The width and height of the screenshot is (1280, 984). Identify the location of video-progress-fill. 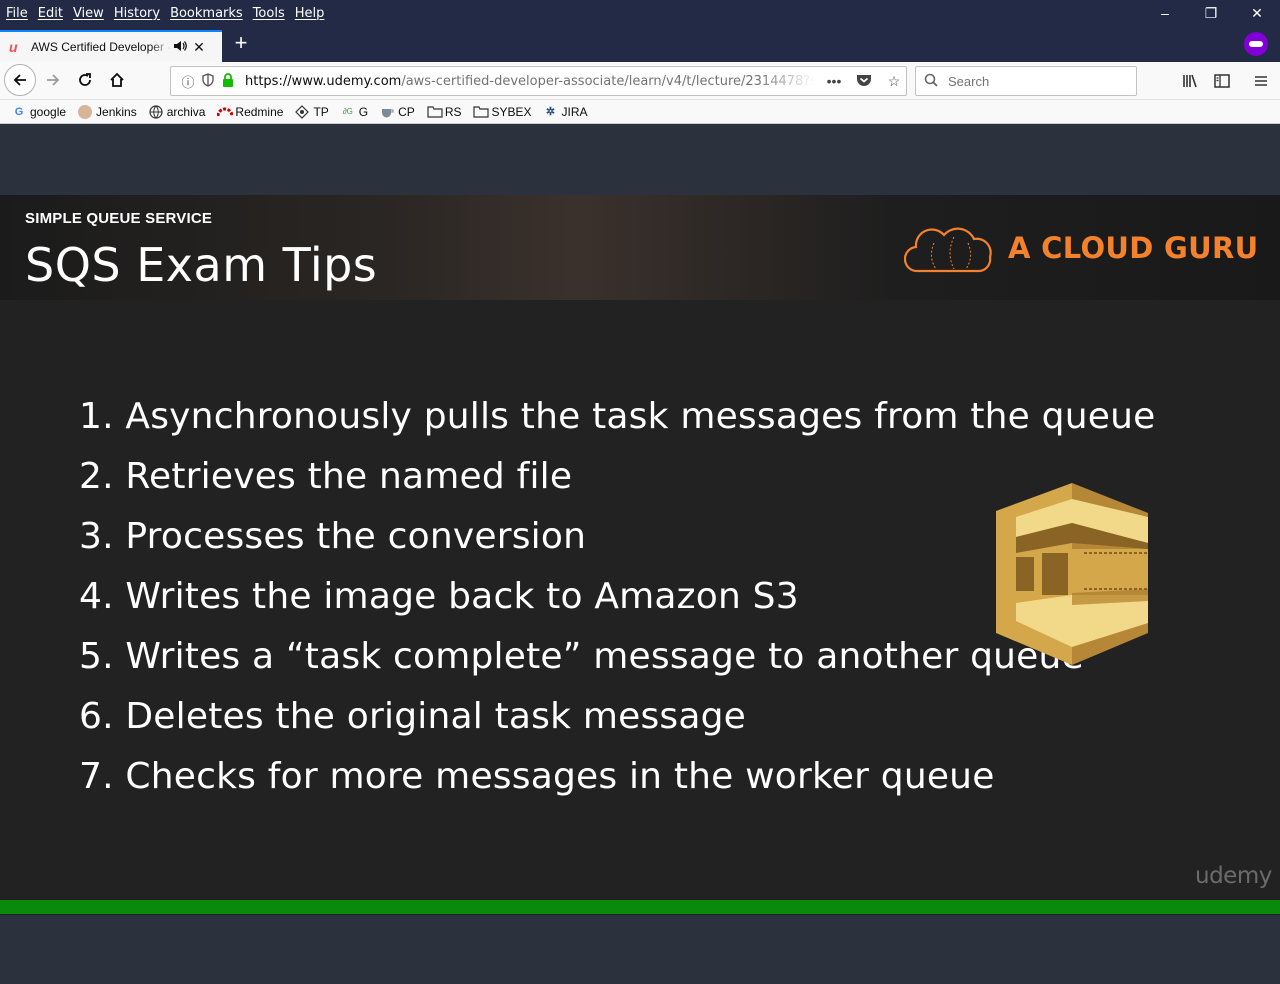
(640, 907).